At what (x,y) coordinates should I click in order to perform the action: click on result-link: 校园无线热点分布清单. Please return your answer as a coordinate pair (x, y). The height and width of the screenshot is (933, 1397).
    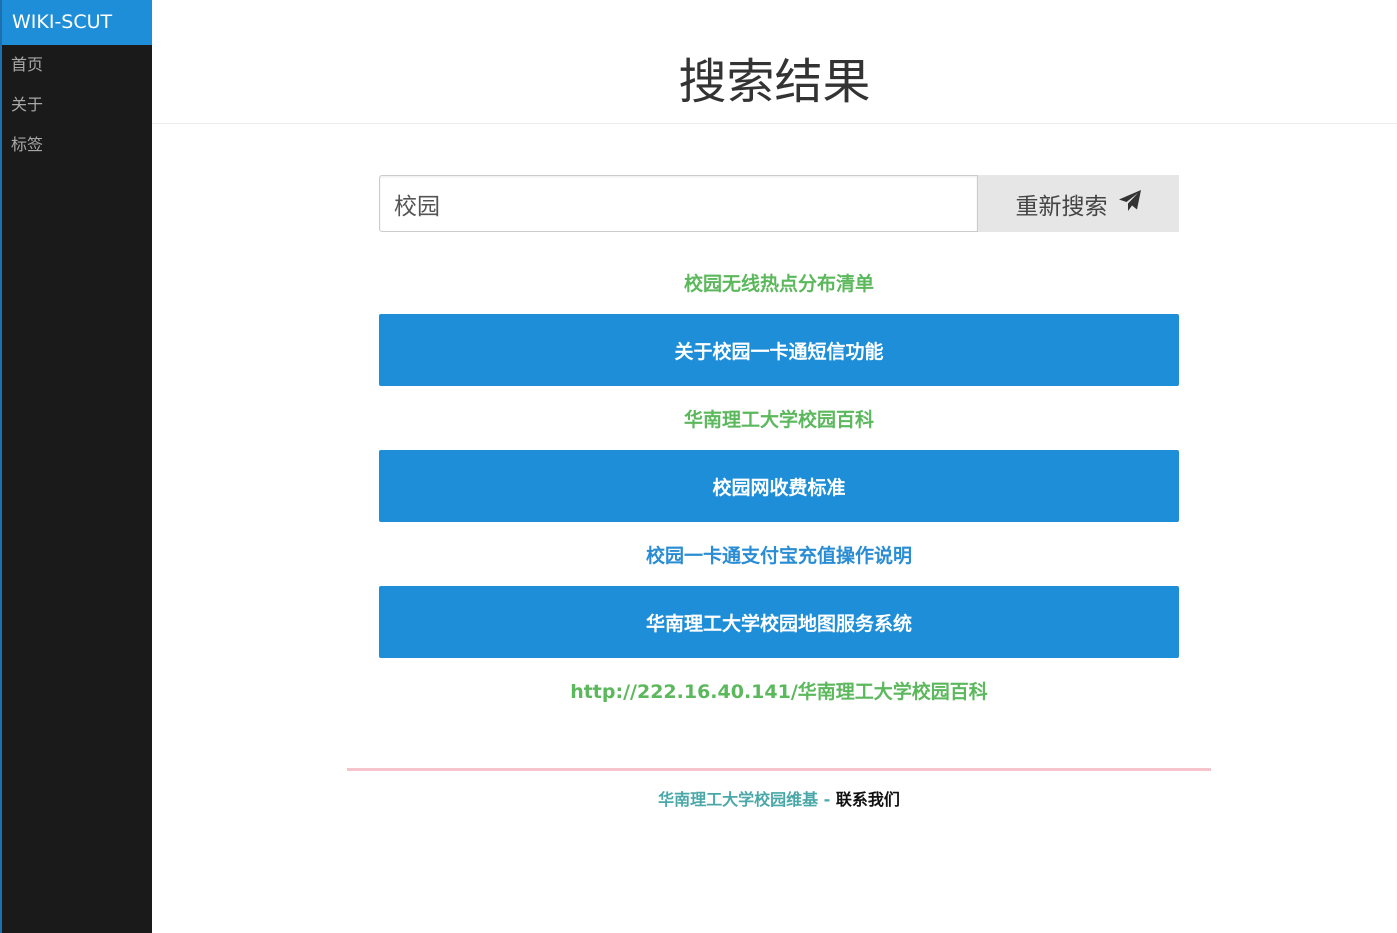
    Looking at the image, I should click on (779, 282).